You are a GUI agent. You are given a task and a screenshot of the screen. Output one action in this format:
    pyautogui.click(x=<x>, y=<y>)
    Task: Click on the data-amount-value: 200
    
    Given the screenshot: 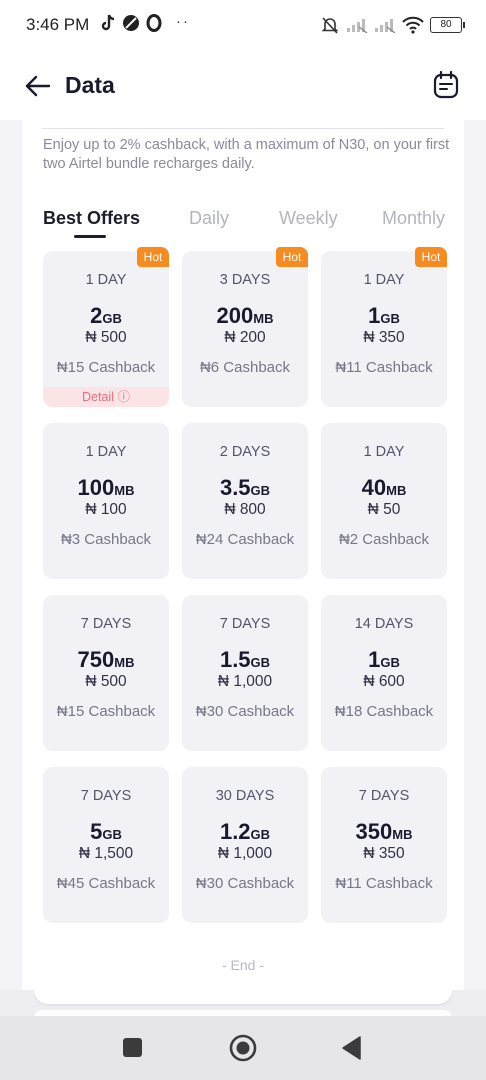 What is the action you would take?
    pyautogui.click(x=235, y=315)
    